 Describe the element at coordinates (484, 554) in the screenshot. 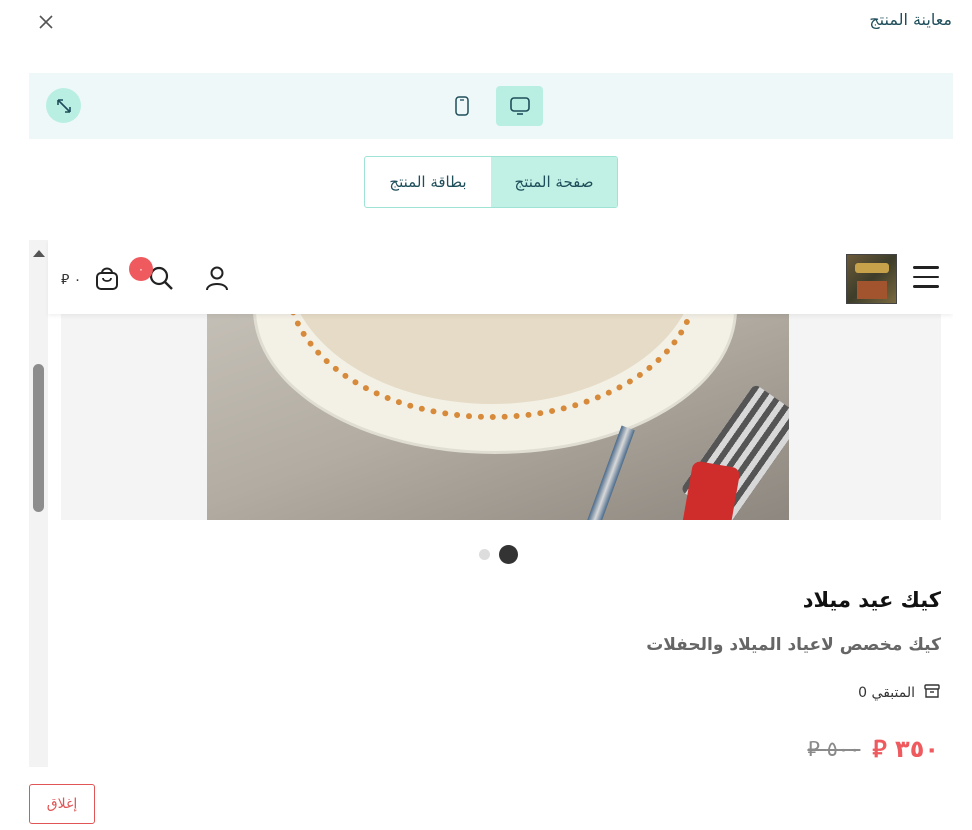

I see `carousel-dot` at that location.